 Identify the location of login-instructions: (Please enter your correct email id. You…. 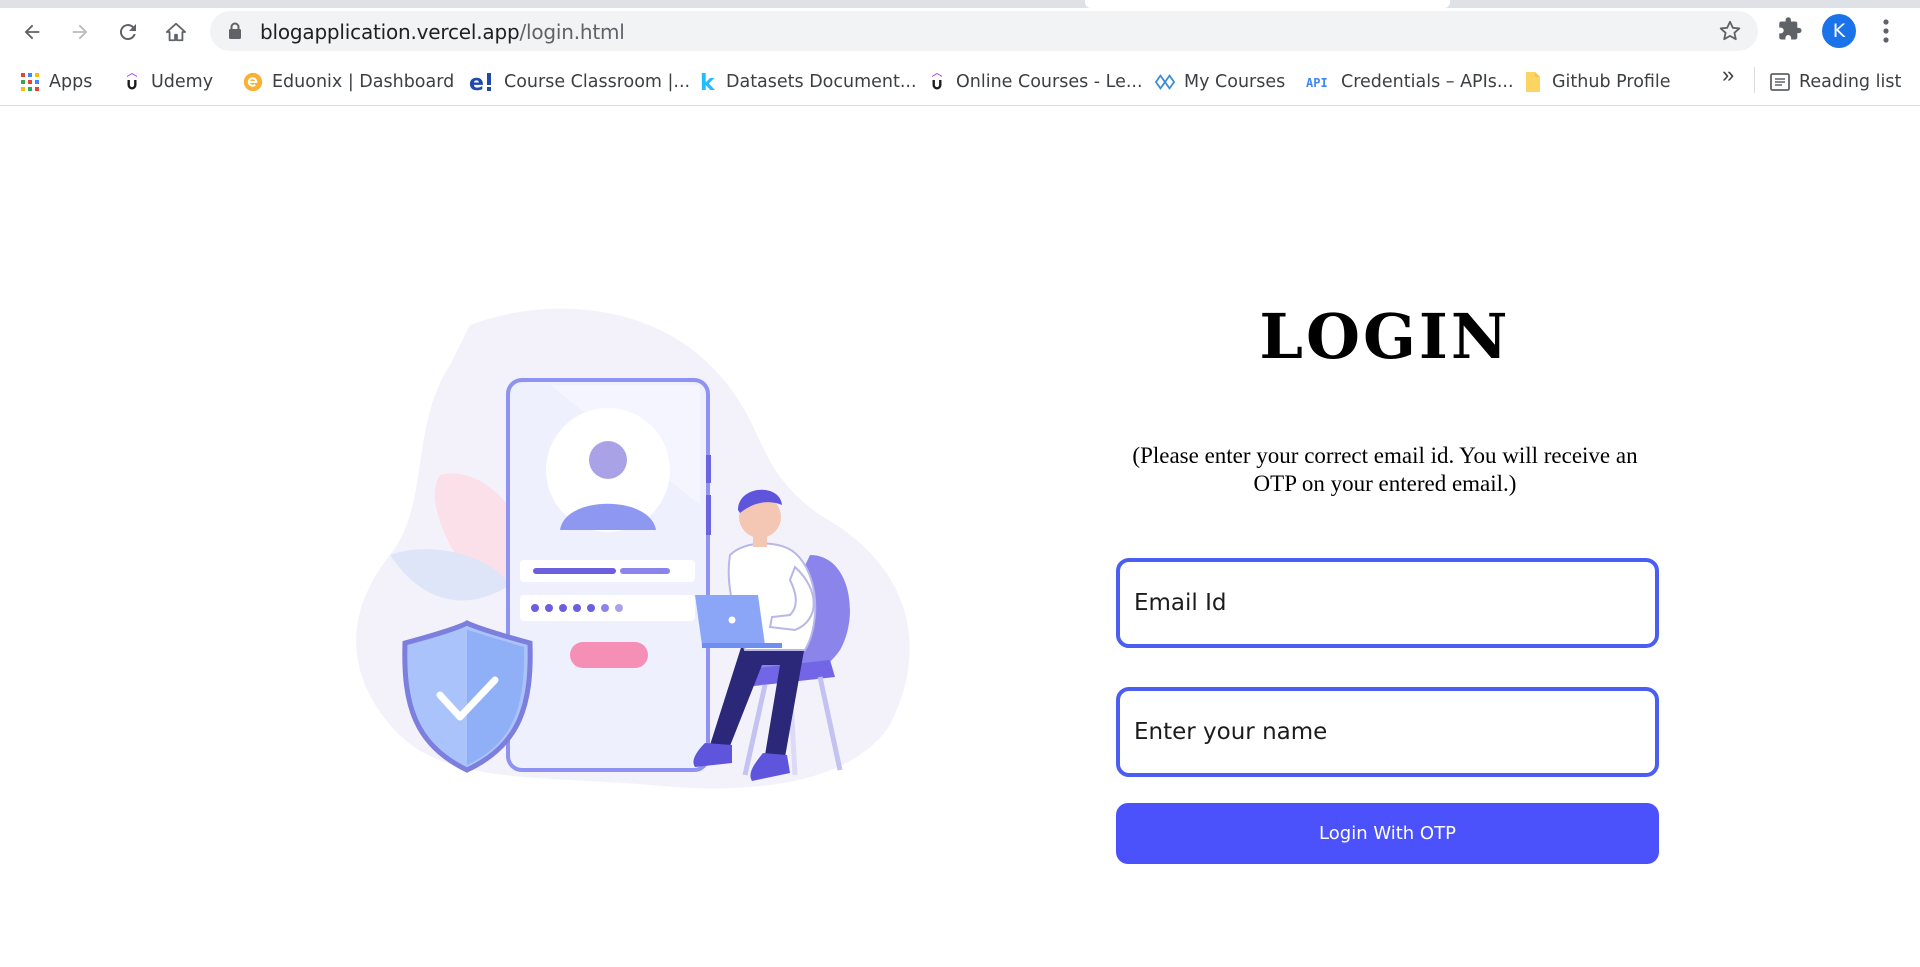
(1385, 469).